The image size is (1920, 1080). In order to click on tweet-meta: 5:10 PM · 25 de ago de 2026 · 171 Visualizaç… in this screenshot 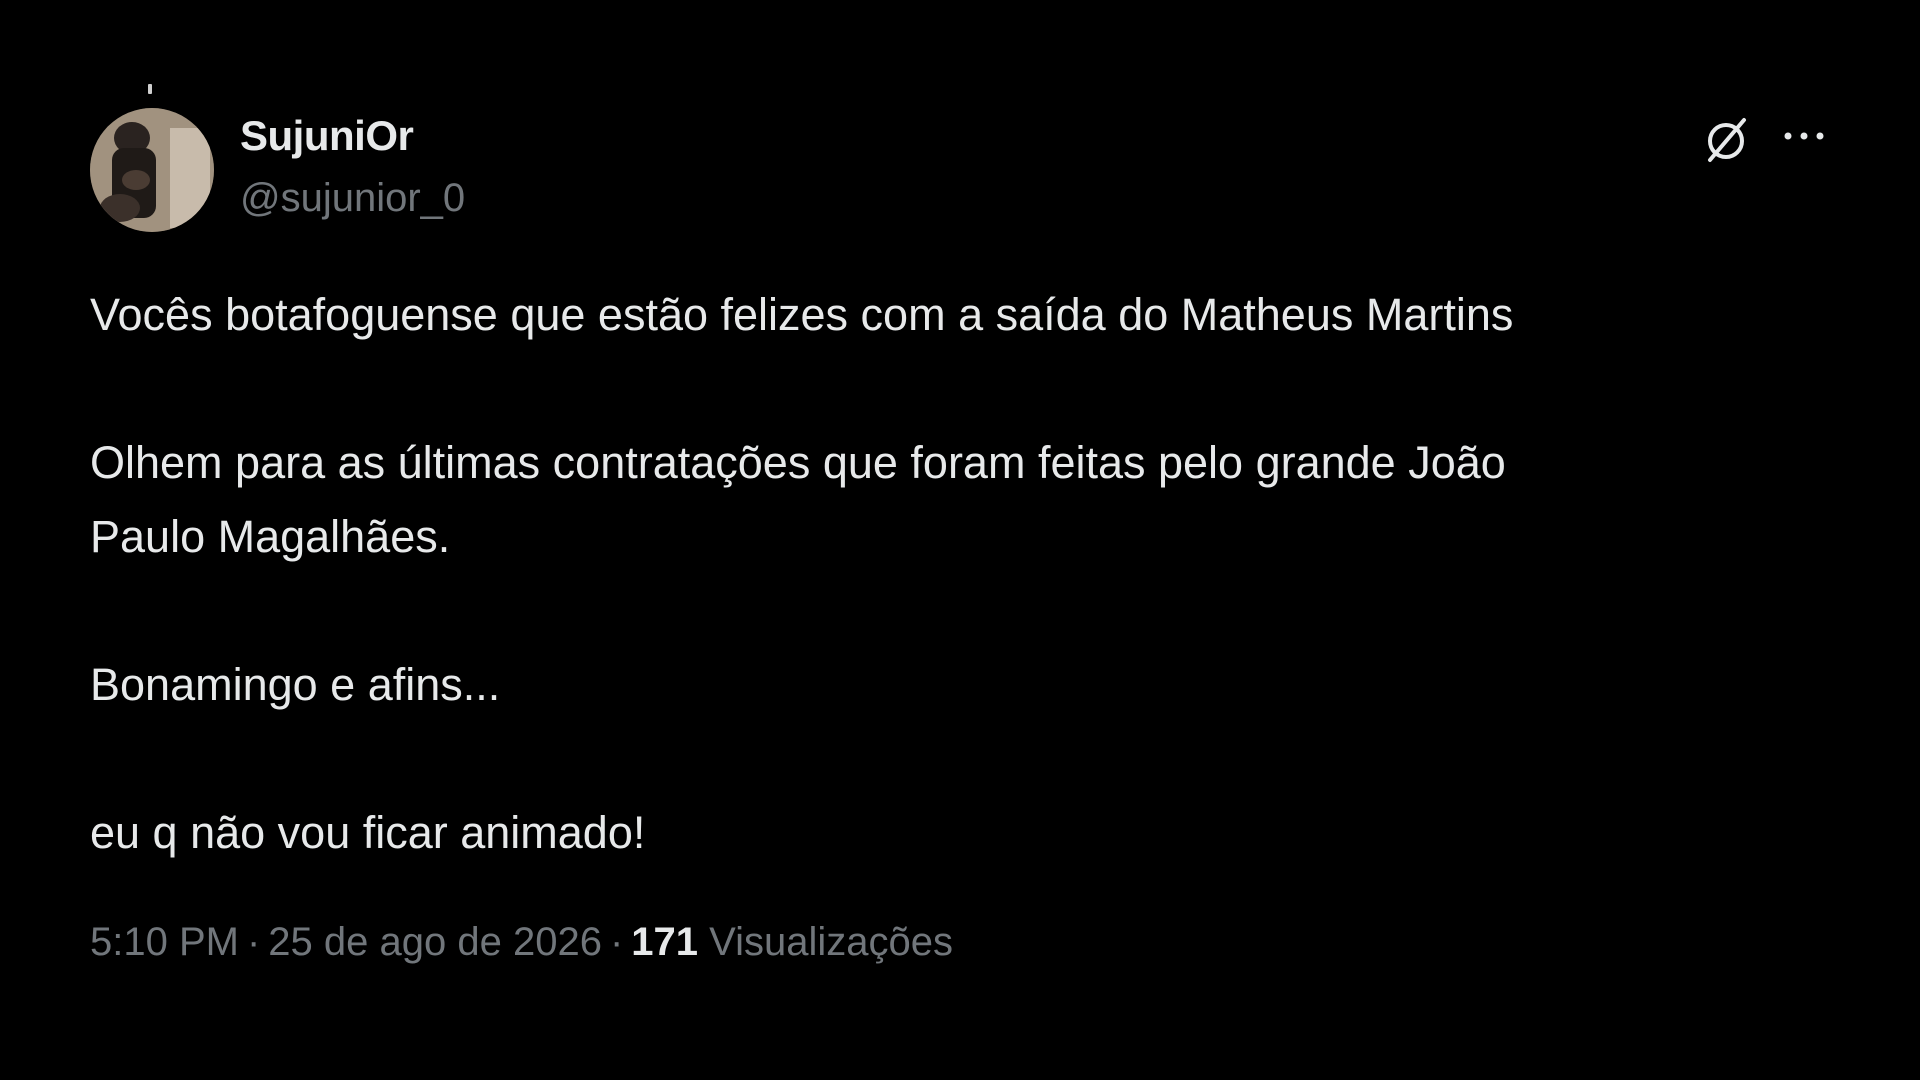, I will do `click(521, 942)`.